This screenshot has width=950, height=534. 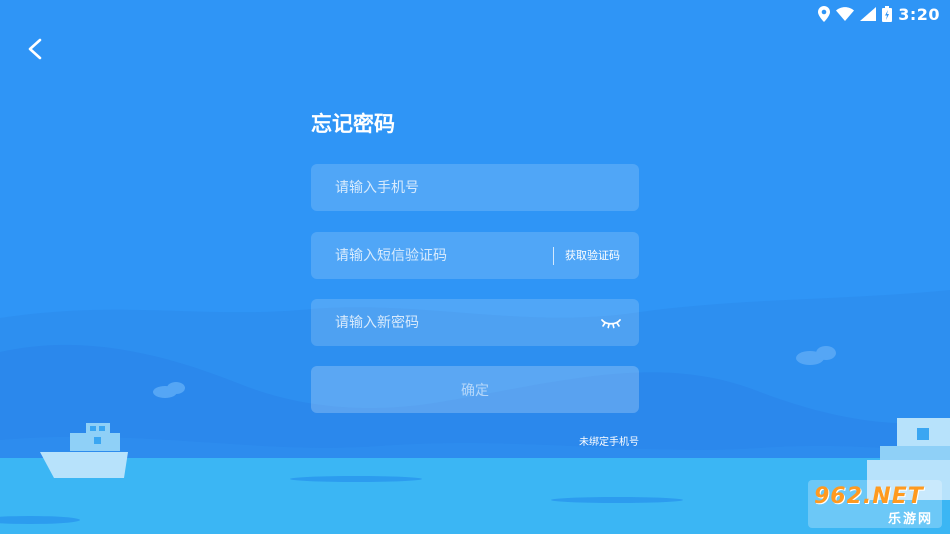 I want to click on wifi-icon, so click(x=845, y=14).